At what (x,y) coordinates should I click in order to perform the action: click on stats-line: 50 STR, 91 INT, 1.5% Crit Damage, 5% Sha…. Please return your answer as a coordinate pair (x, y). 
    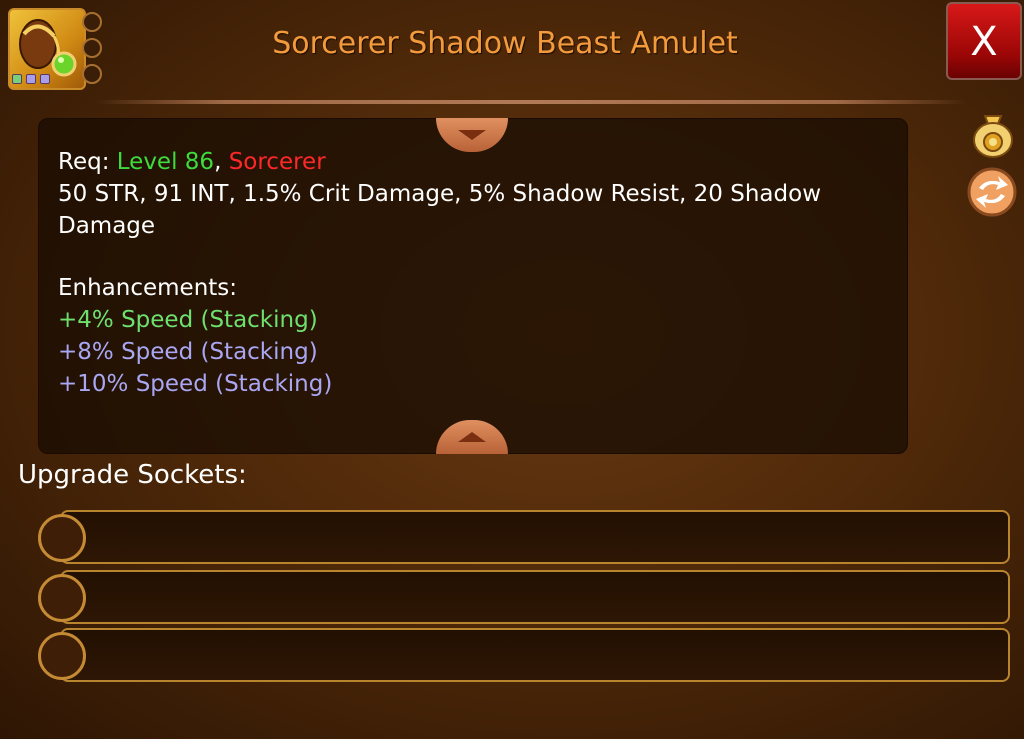
    Looking at the image, I should click on (440, 210).